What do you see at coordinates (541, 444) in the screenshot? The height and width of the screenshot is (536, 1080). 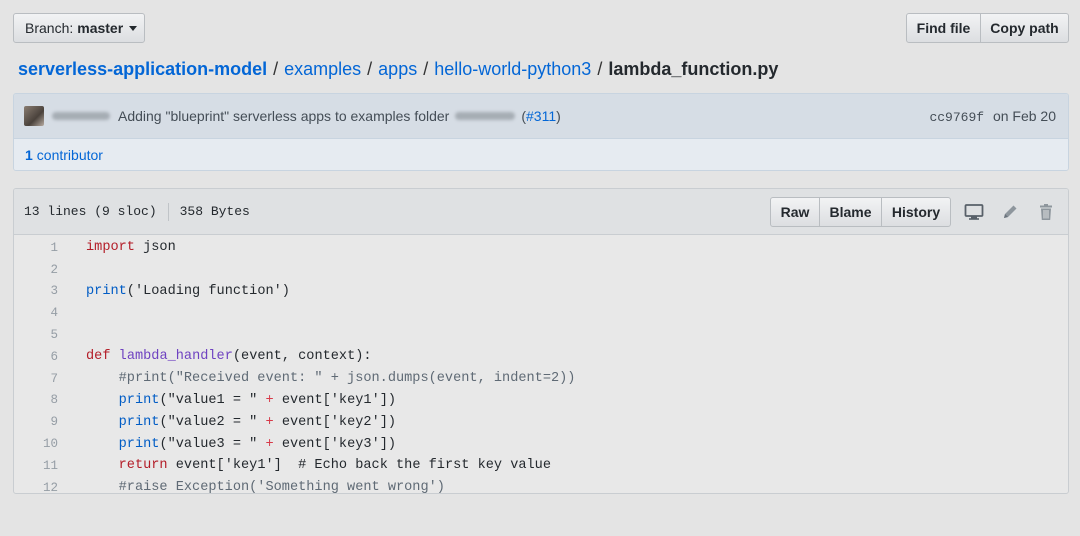 I see `code-line: 10 print("value3 = " + event['key3'])` at bounding box center [541, 444].